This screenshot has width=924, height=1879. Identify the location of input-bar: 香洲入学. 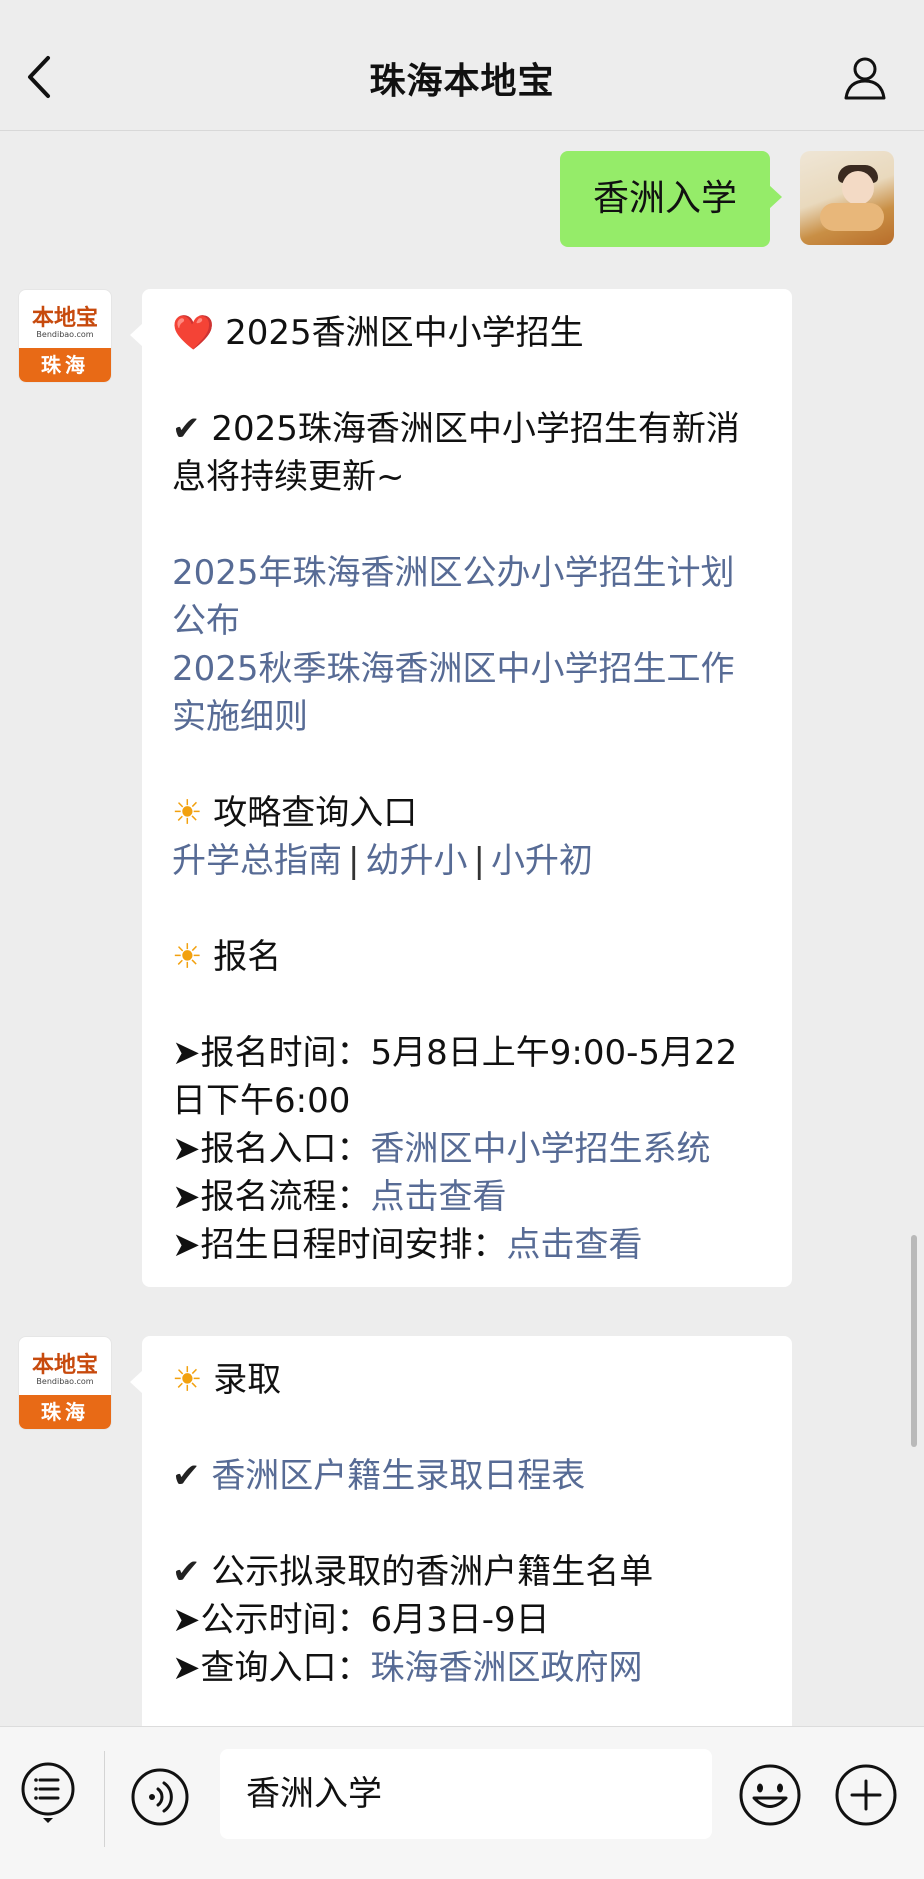
(462, 1802).